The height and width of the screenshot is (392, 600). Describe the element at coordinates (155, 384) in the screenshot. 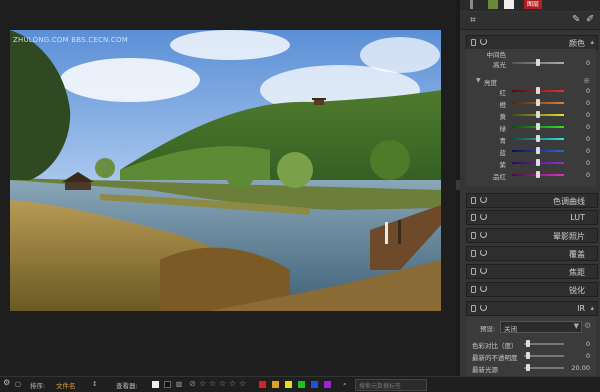

I see `viewer-white-swatch` at that location.